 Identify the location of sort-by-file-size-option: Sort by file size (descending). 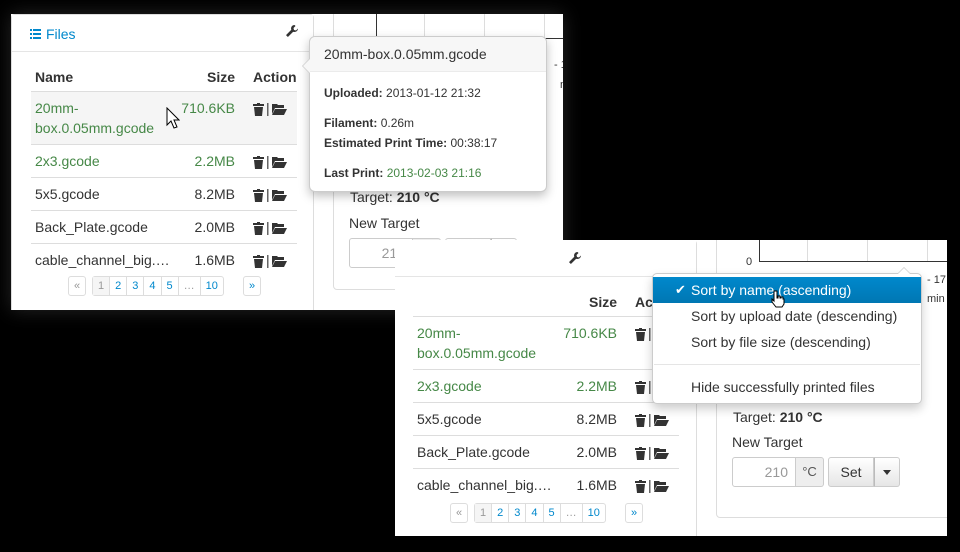
(787, 342).